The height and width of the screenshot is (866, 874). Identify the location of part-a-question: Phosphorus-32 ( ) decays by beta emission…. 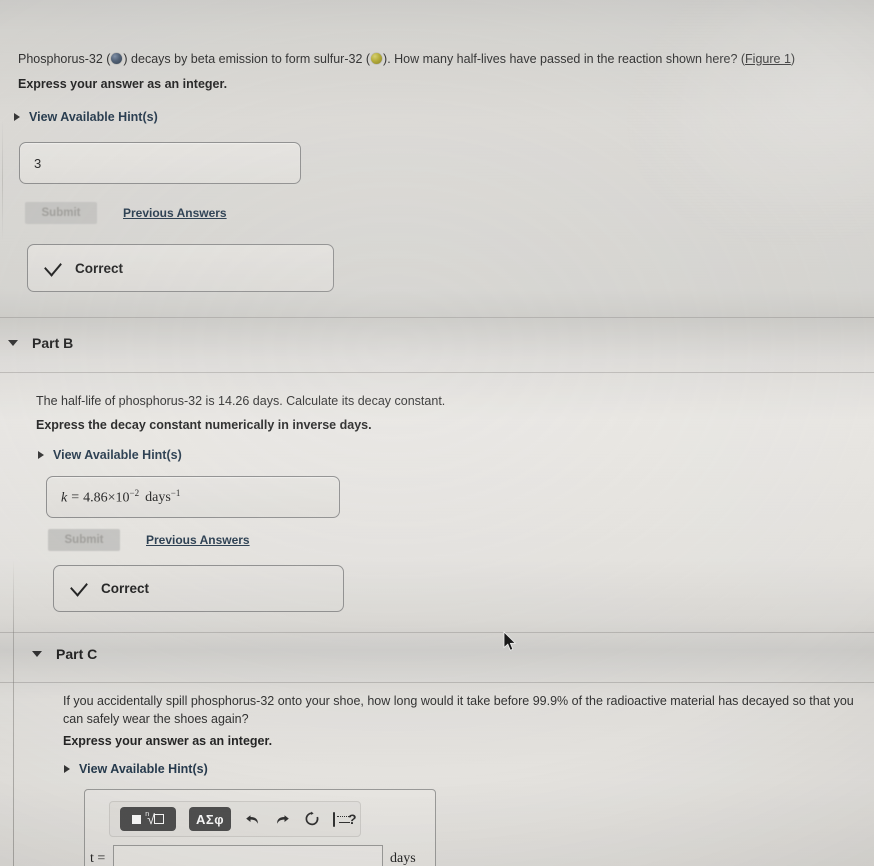
(438, 59).